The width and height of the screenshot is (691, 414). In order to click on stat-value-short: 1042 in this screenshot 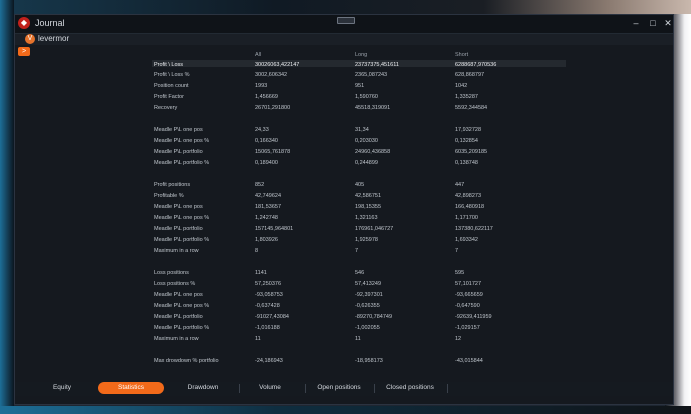, I will do `click(461, 86)`.